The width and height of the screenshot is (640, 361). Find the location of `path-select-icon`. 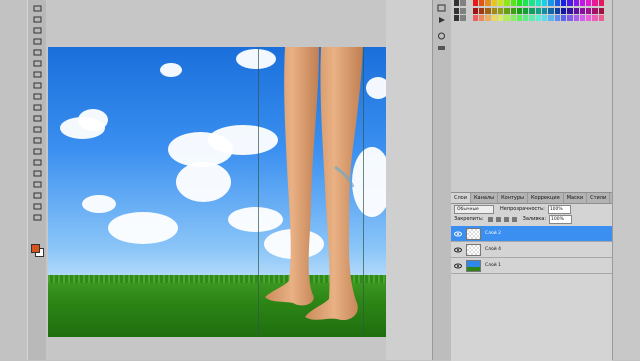

path-select-icon is located at coordinates (37, 184).